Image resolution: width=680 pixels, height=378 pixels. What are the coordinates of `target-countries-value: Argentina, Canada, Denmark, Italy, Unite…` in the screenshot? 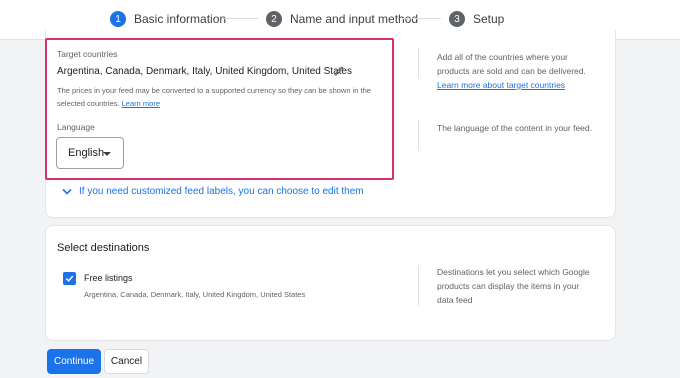 It's located at (204, 71).